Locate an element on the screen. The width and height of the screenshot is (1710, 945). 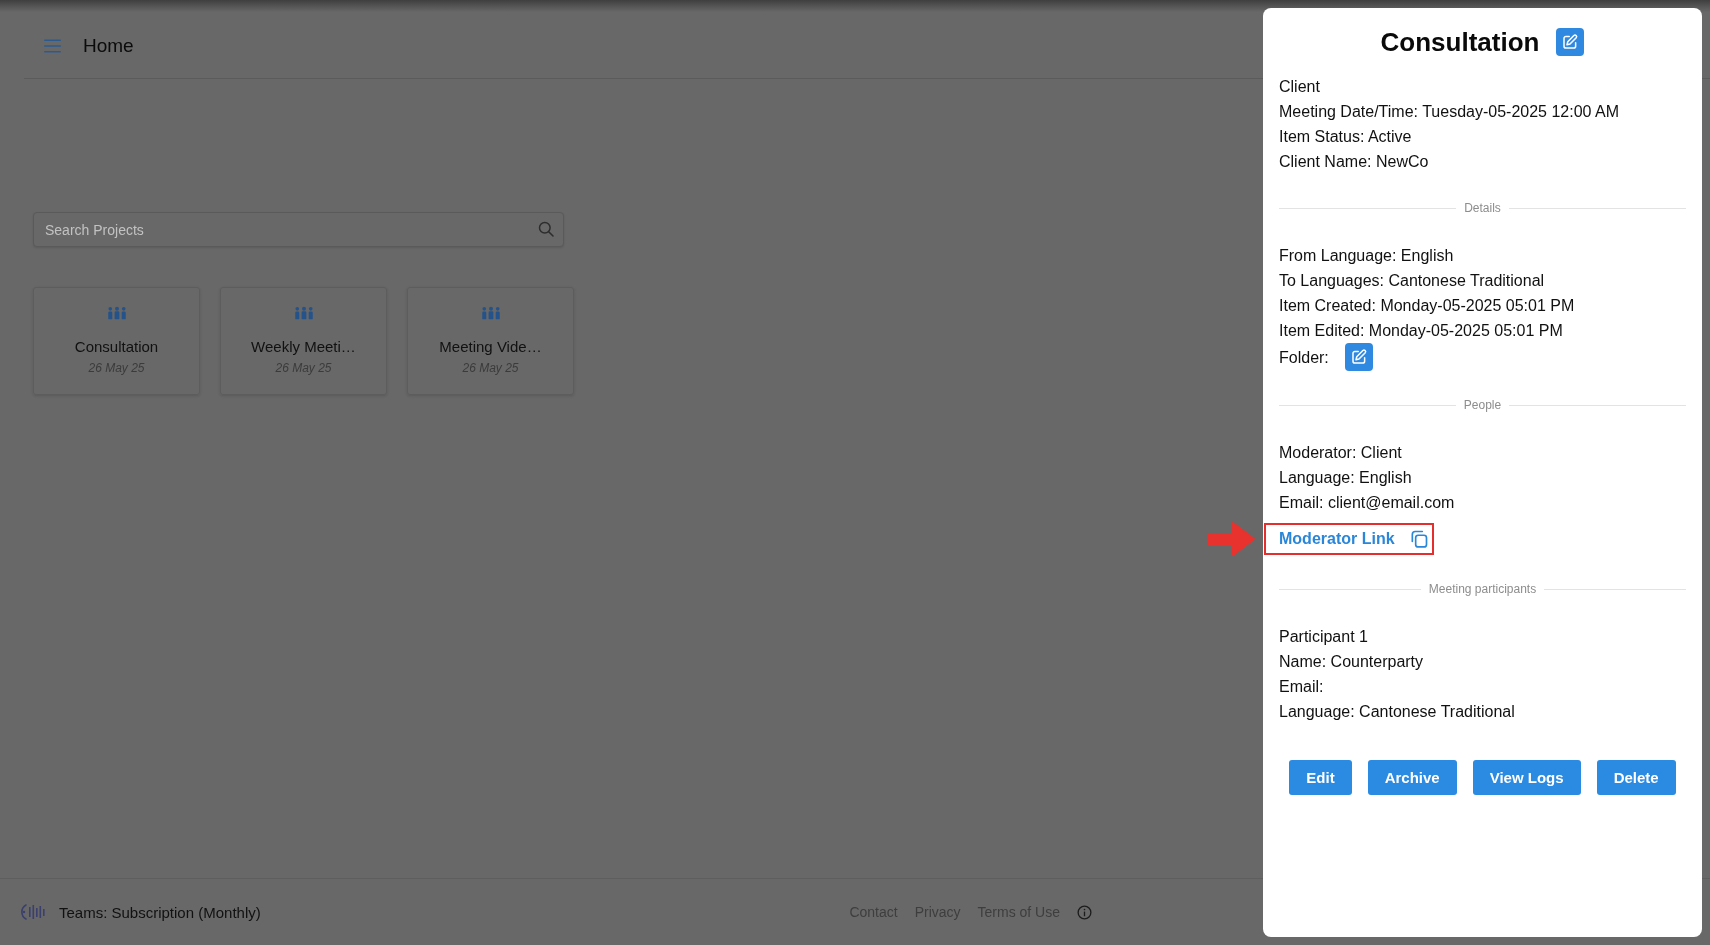
section-heading: People is located at coordinates (1482, 405).